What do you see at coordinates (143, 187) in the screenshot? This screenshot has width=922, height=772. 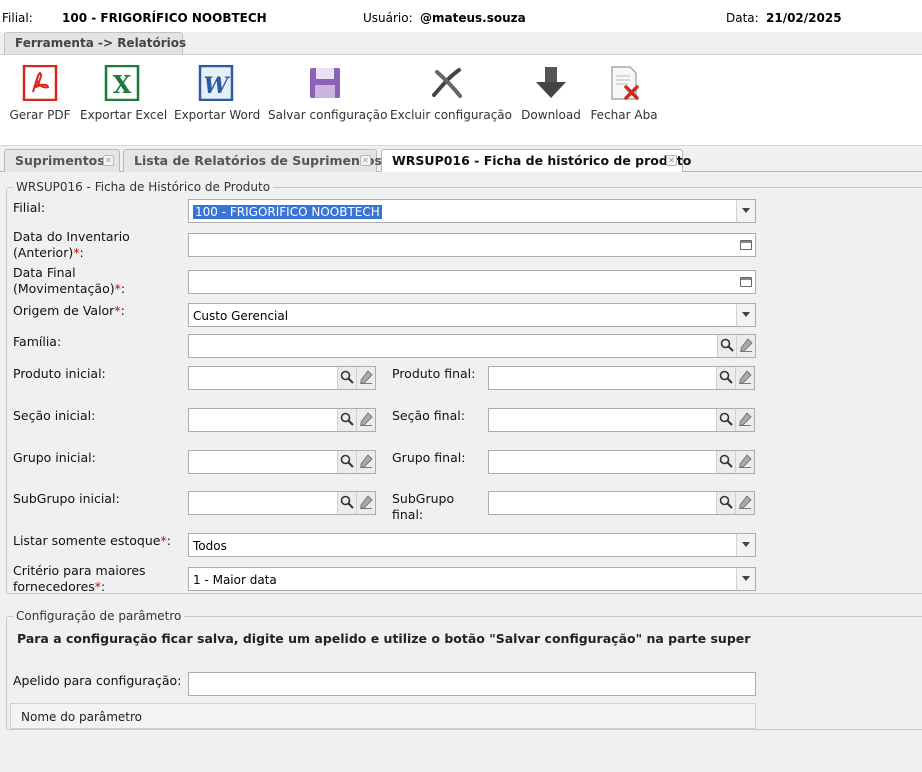 I see `report-legend: WRSUP016 - Ficha de Histórico de Produto` at bounding box center [143, 187].